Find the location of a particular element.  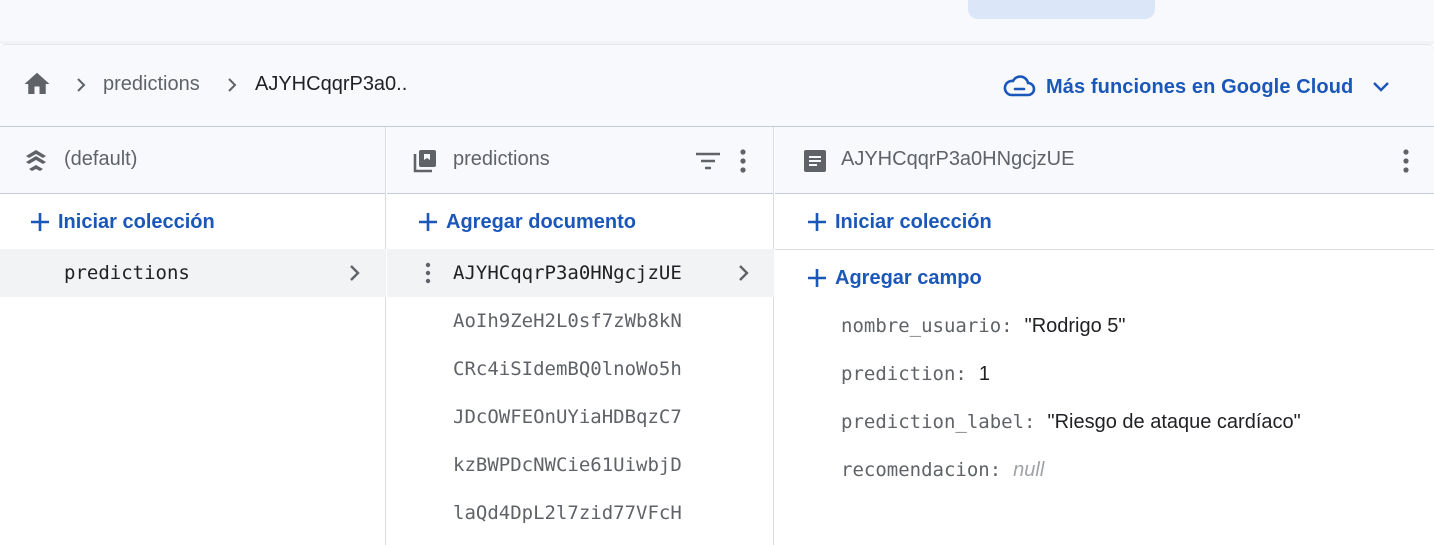

add-field-button: Agregar campo is located at coordinates (893, 278).